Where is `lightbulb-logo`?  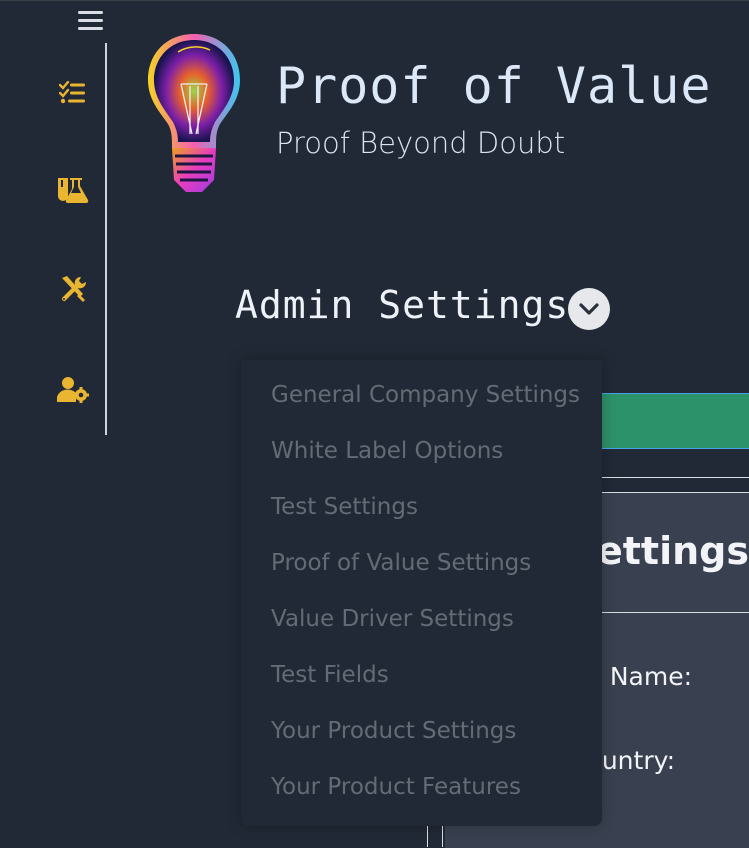 lightbulb-logo is located at coordinates (194, 114).